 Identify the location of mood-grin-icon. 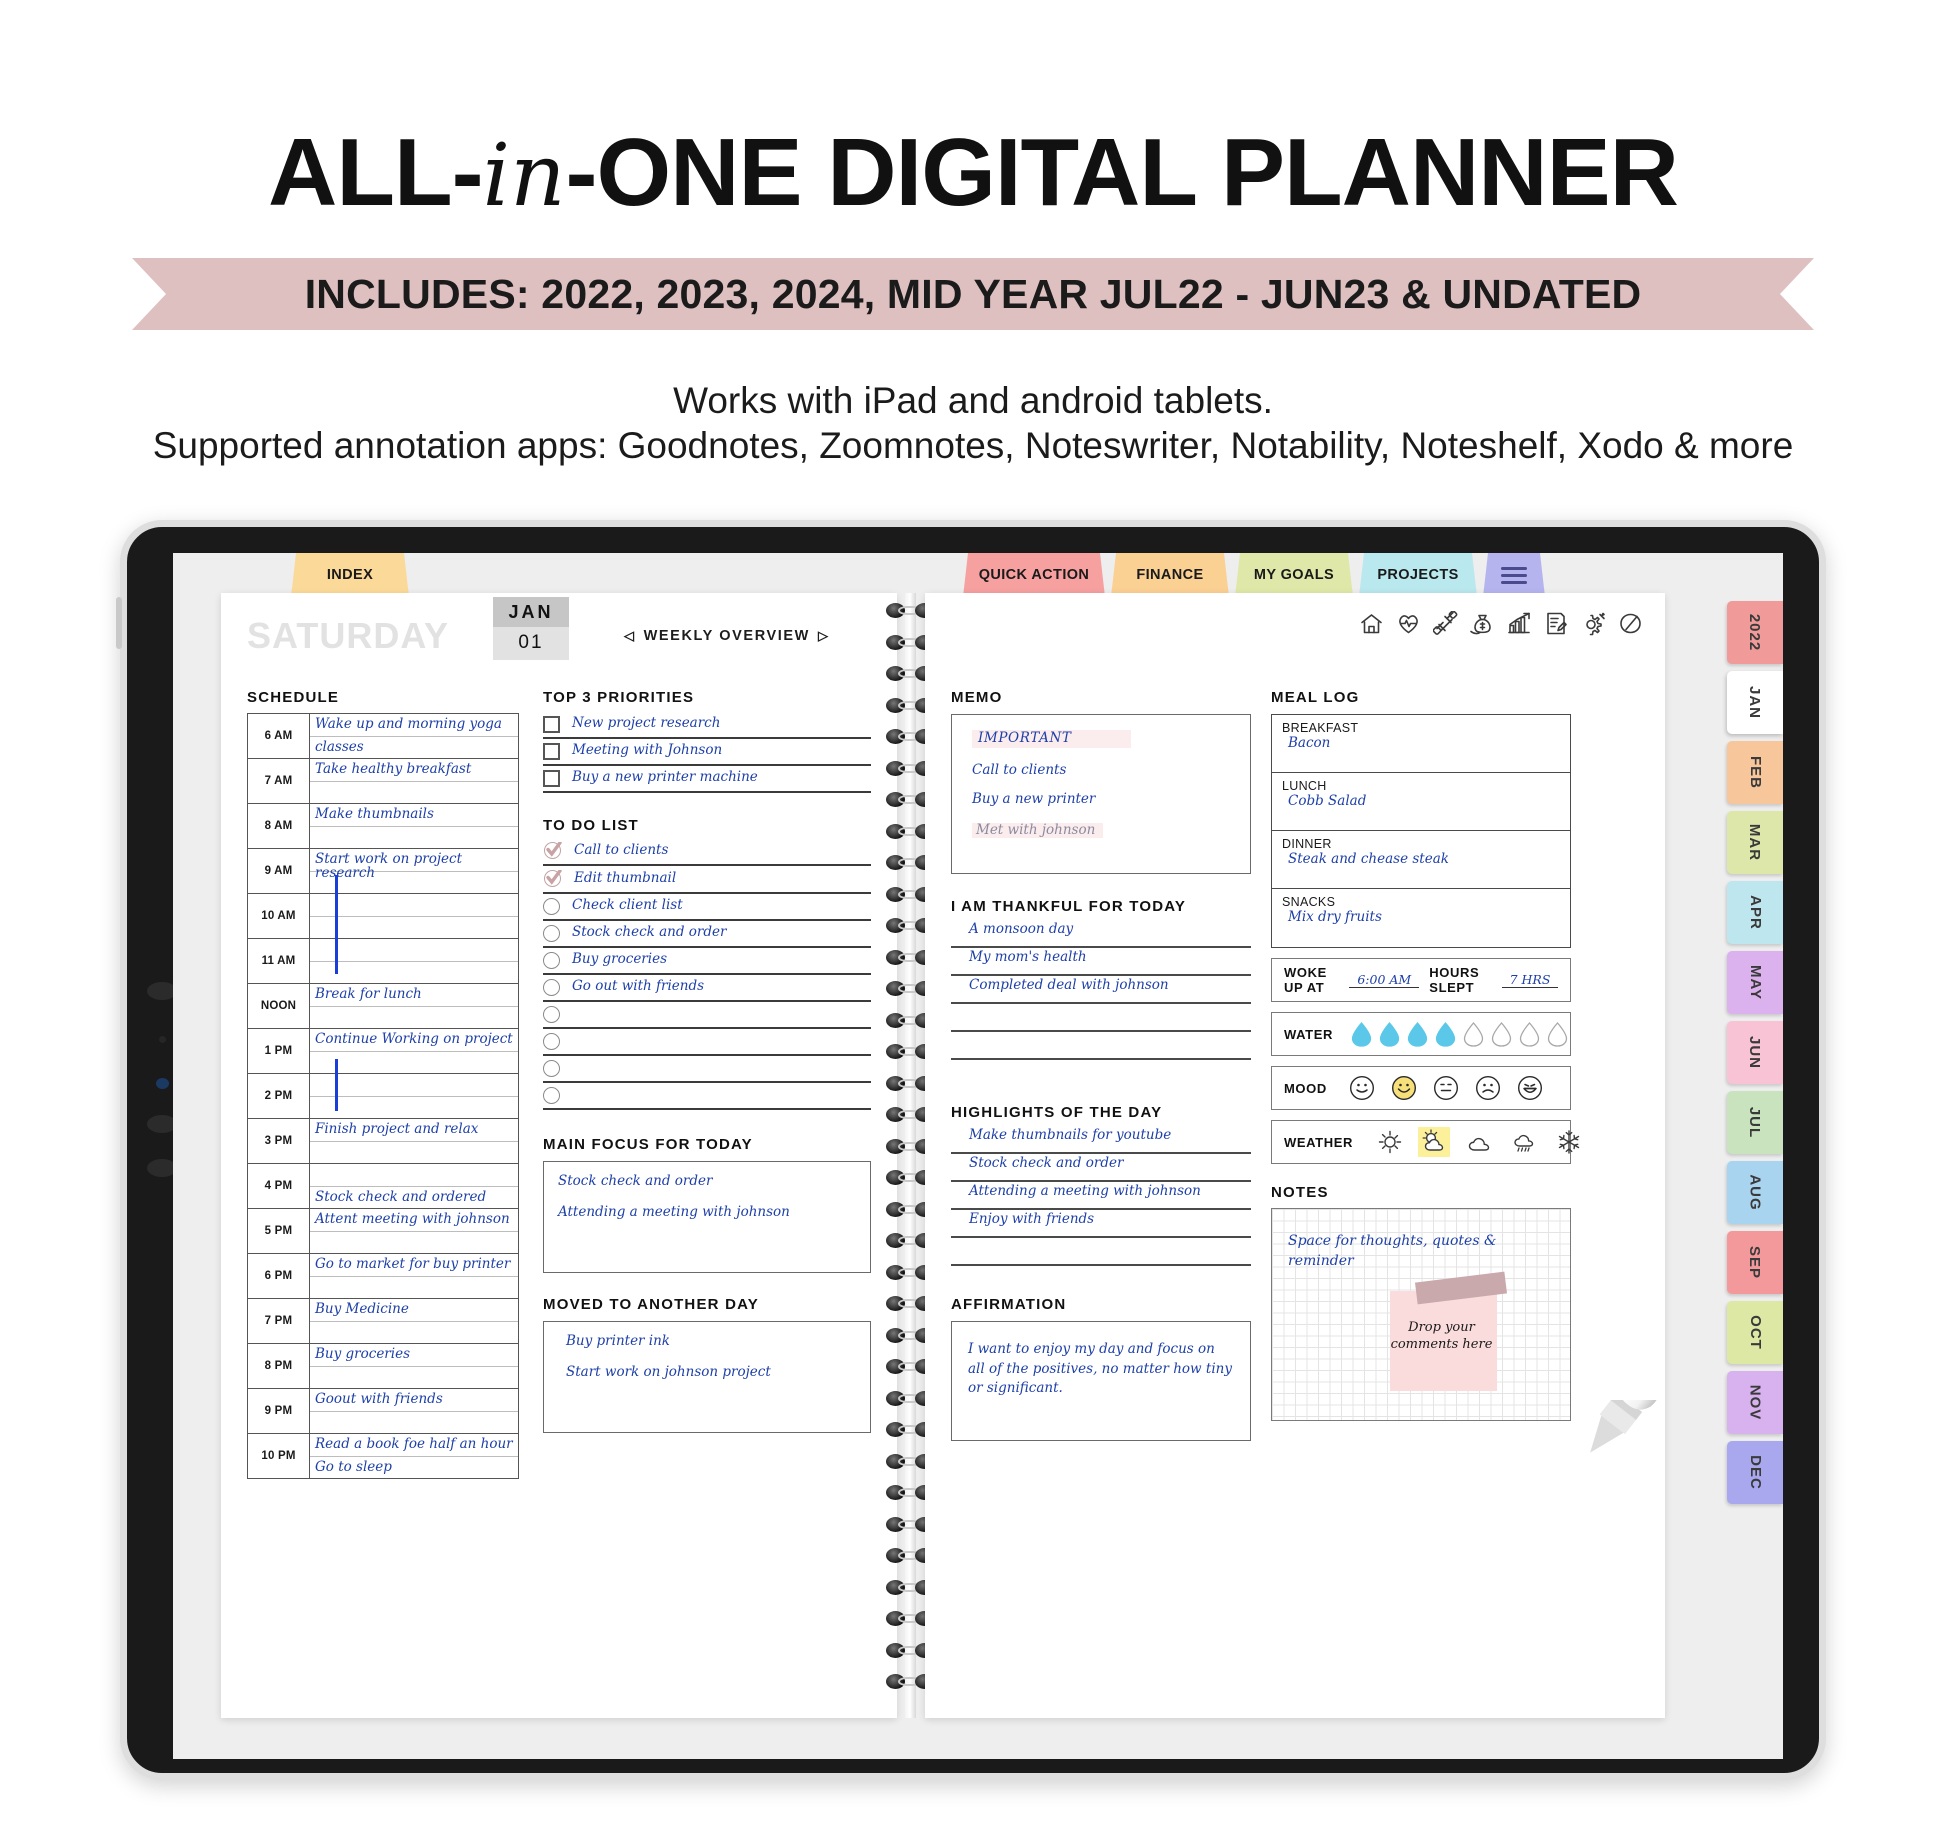
(1404, 1088).